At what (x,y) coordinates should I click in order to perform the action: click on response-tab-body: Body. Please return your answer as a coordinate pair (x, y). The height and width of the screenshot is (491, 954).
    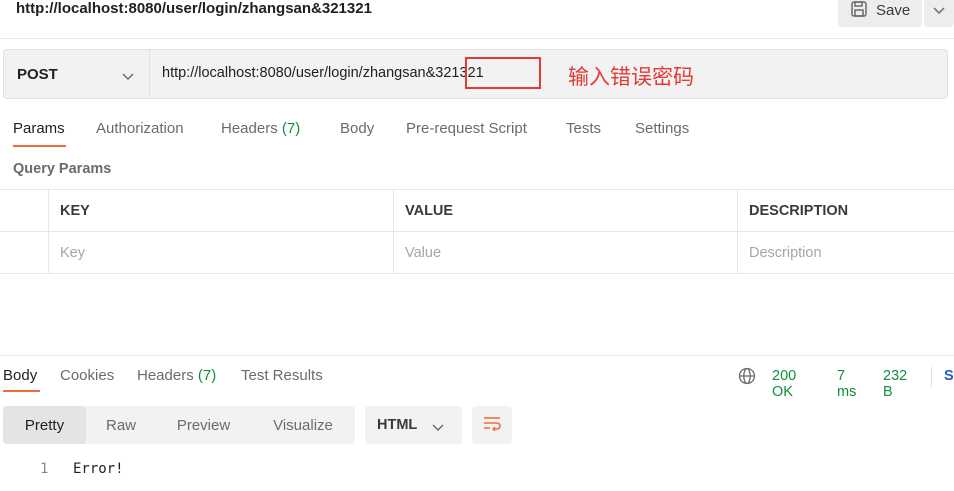
    Looking at the image, I should click on (20, 375).